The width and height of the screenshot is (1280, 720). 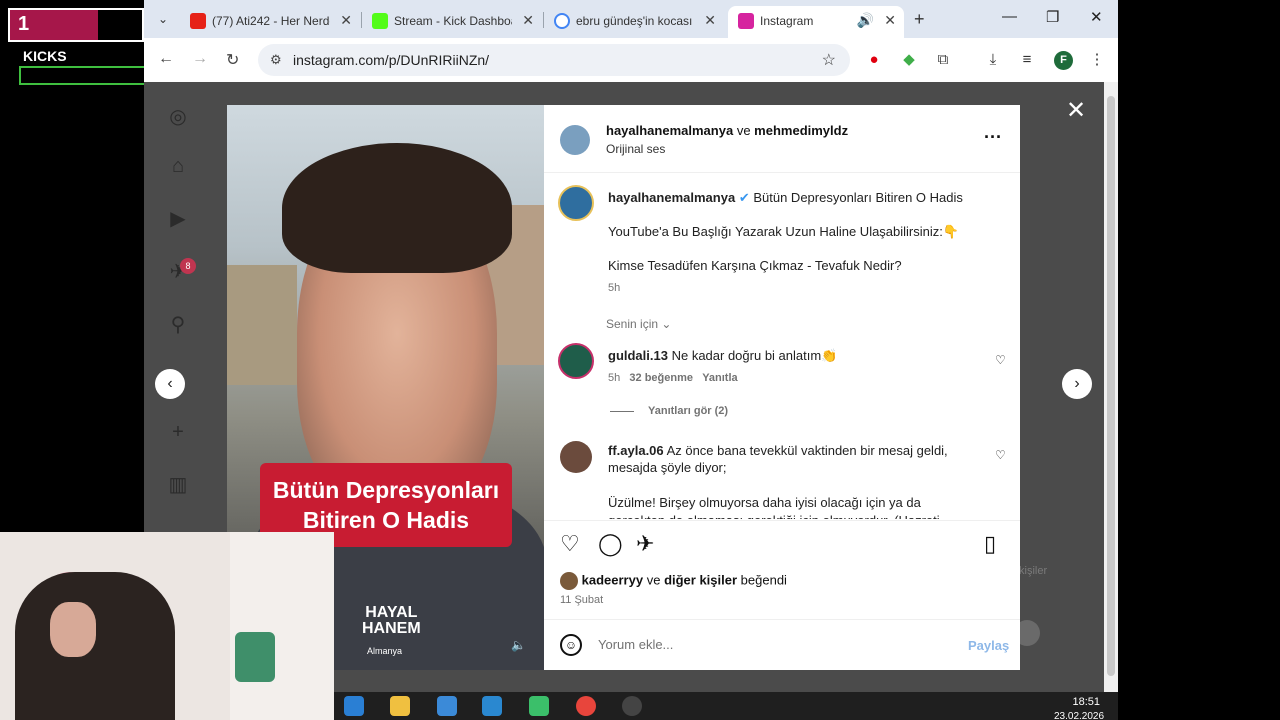 What do you see at coordinates (700, 579) in the screenshot?
I see `liked-others-link: diğer kişiler` at bounding box center [700, 579].